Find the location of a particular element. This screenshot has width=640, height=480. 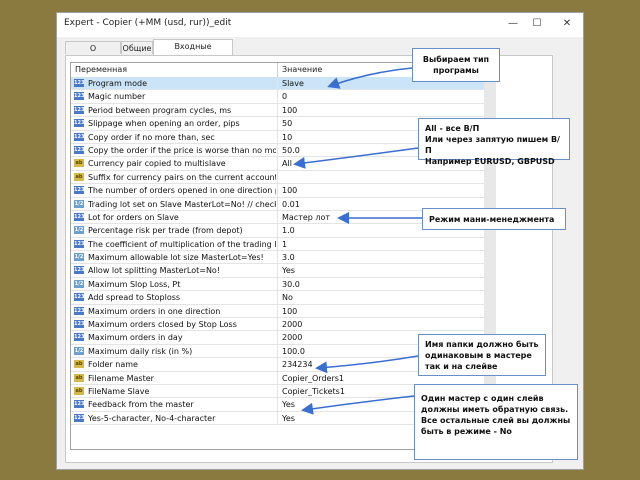

callout-line: Один мастер с один слейв is located at coordinates (482, 398).